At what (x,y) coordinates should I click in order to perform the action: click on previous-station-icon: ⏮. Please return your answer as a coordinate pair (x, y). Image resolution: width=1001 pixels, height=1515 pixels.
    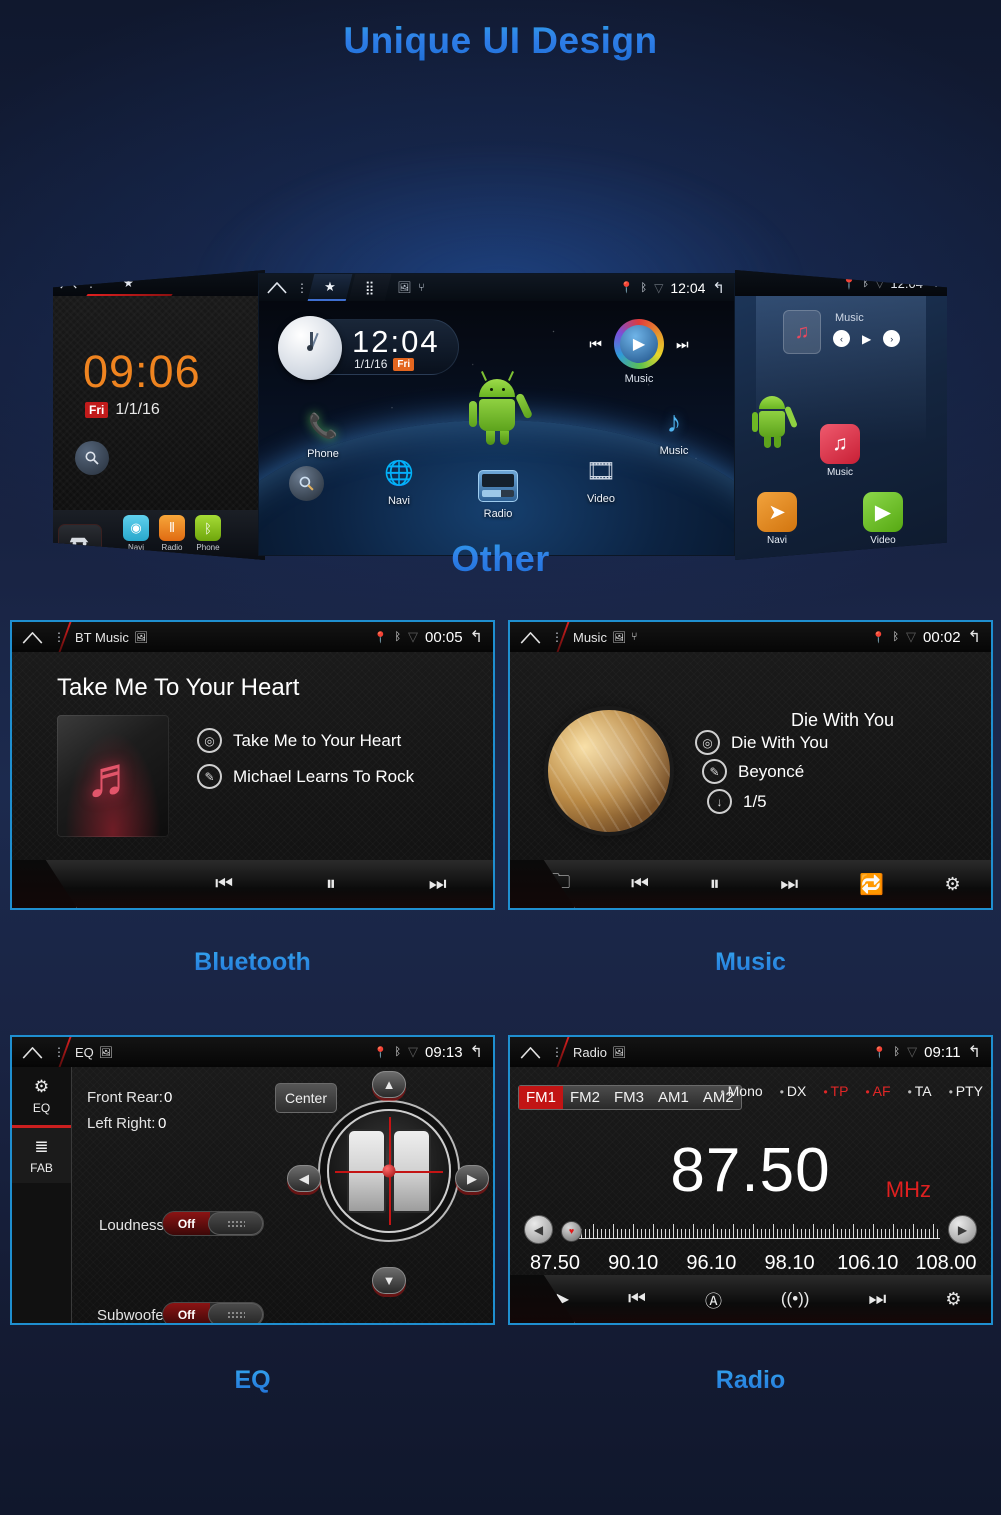
    Looking at the image, I should click on (637, 1299).